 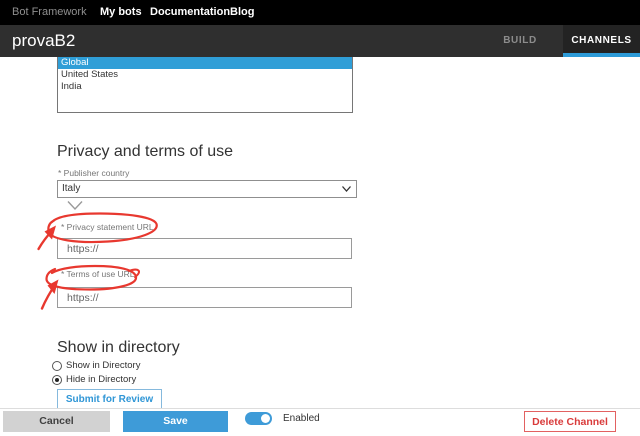 I want to click on nav-item-blog: Blog, so click(x=242, y=12).